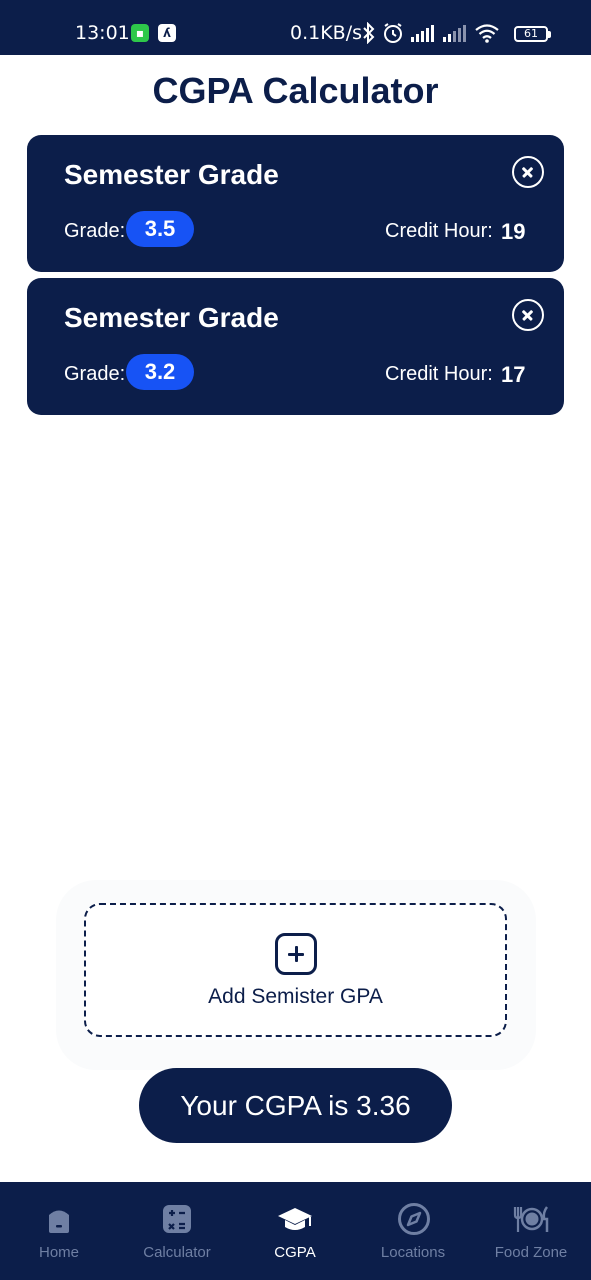 This screenshot has width=591, height=1280. I want to click on credit-hour-value: 17, so click(513, 374).